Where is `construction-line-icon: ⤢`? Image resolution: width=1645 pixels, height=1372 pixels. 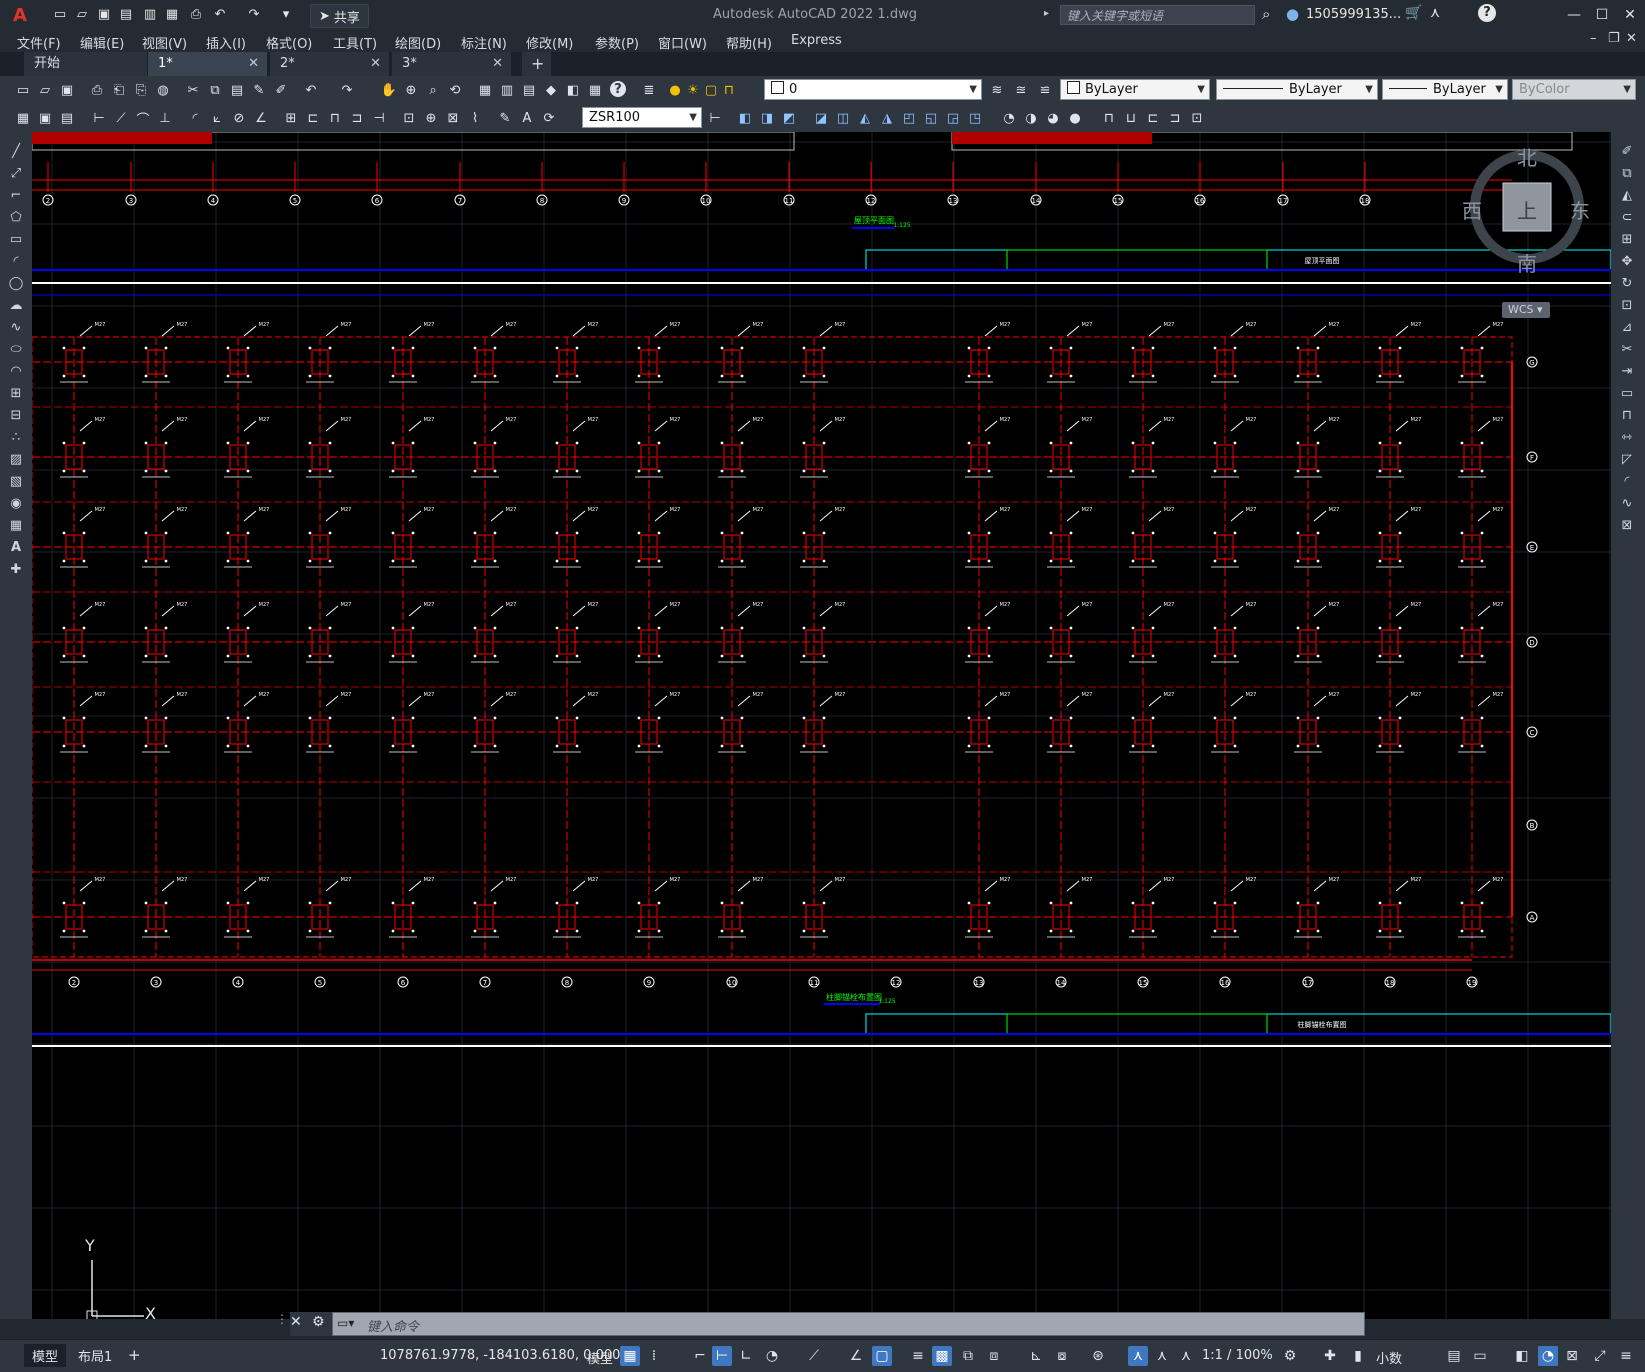
construction-line-icon: ⤢ is located at coordinates (16, 173).